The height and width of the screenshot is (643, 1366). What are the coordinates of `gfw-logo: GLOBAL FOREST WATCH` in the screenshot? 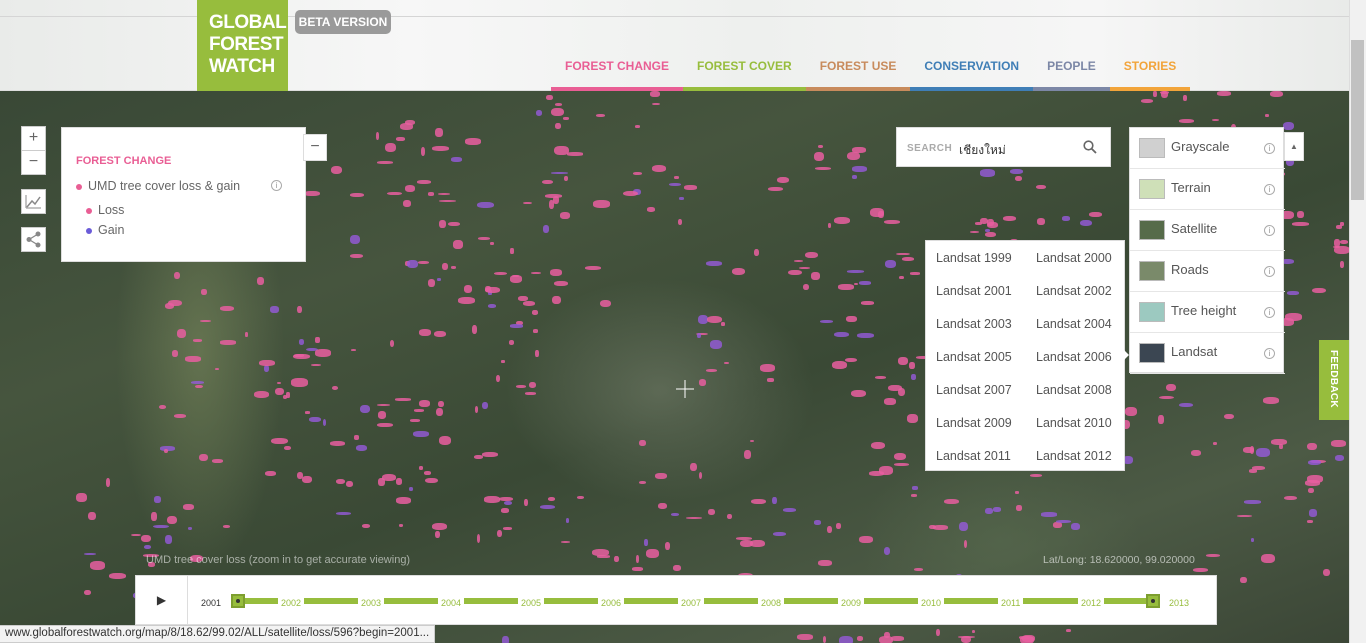 It's located at (242, 45).